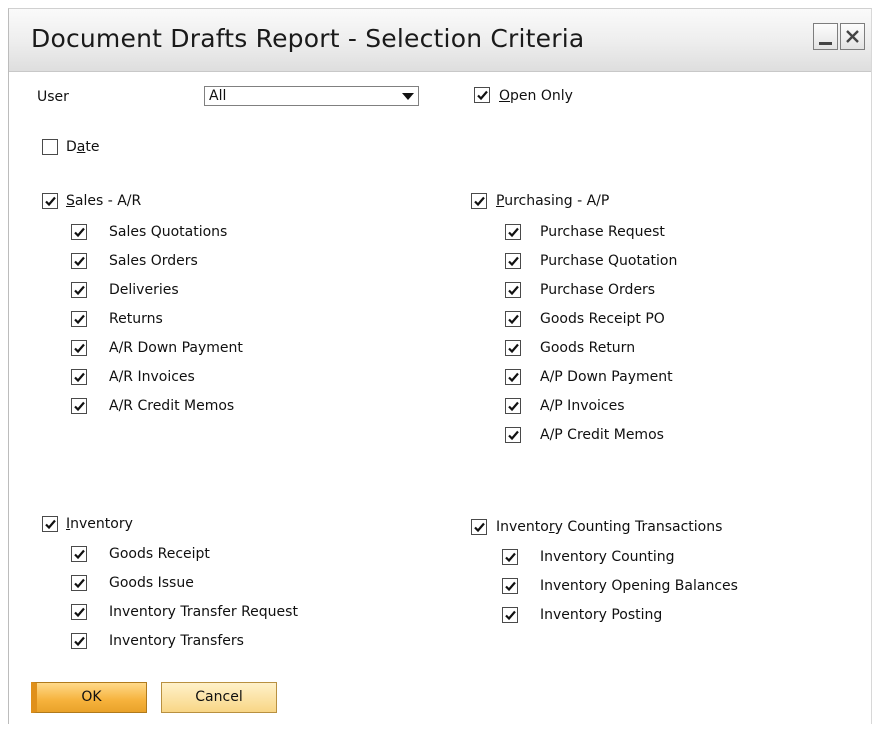 The width and height of the screenshot is (878, 731). What do you see at coordinates (609, 527) in the screenshot?
I see `inventory-counting-transactions-label: Inventory Counting Transactions` at bounding box center [609, 527].